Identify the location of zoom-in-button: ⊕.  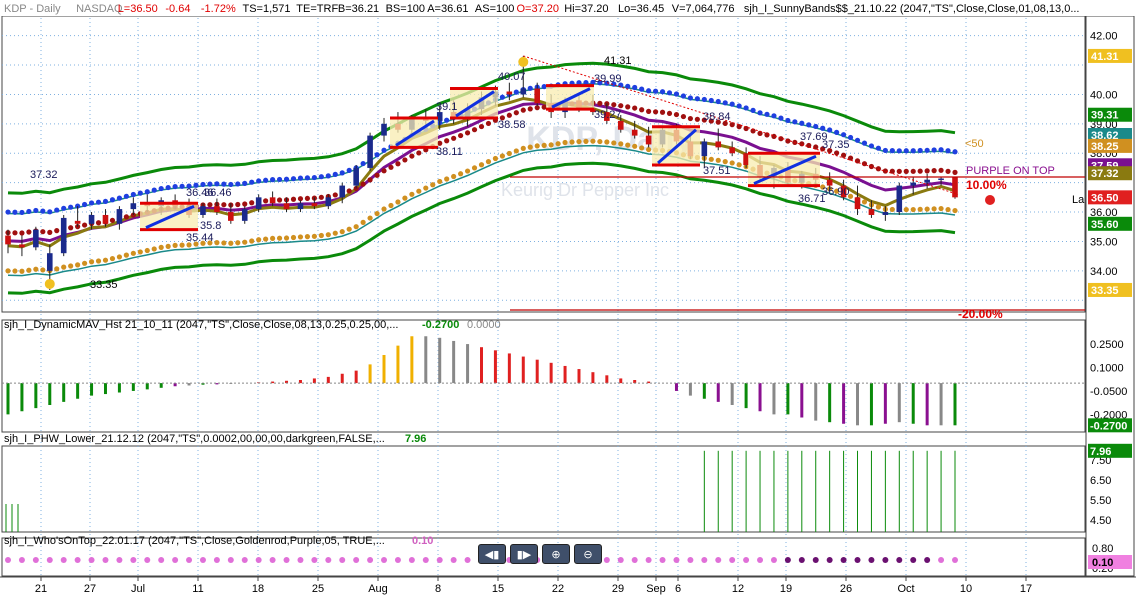
(556, 554).